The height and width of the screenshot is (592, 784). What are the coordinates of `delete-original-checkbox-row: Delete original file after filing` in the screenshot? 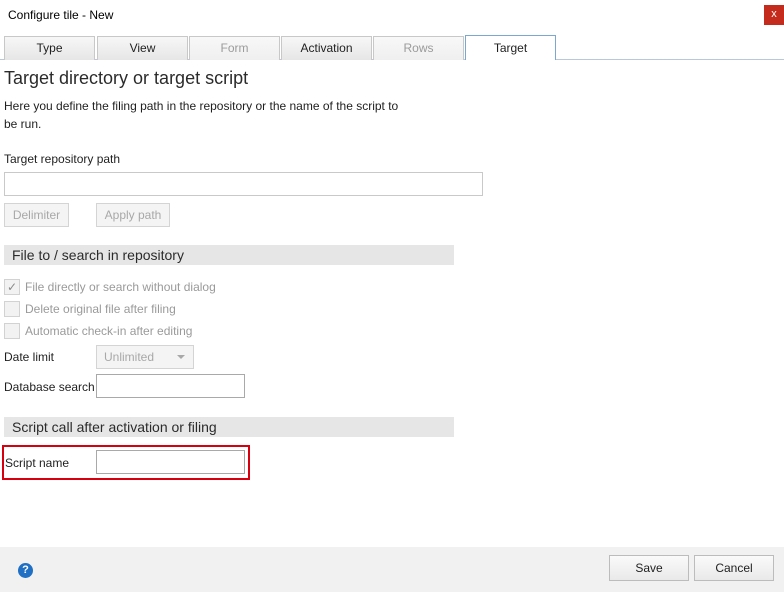 It's located at (154, 310).